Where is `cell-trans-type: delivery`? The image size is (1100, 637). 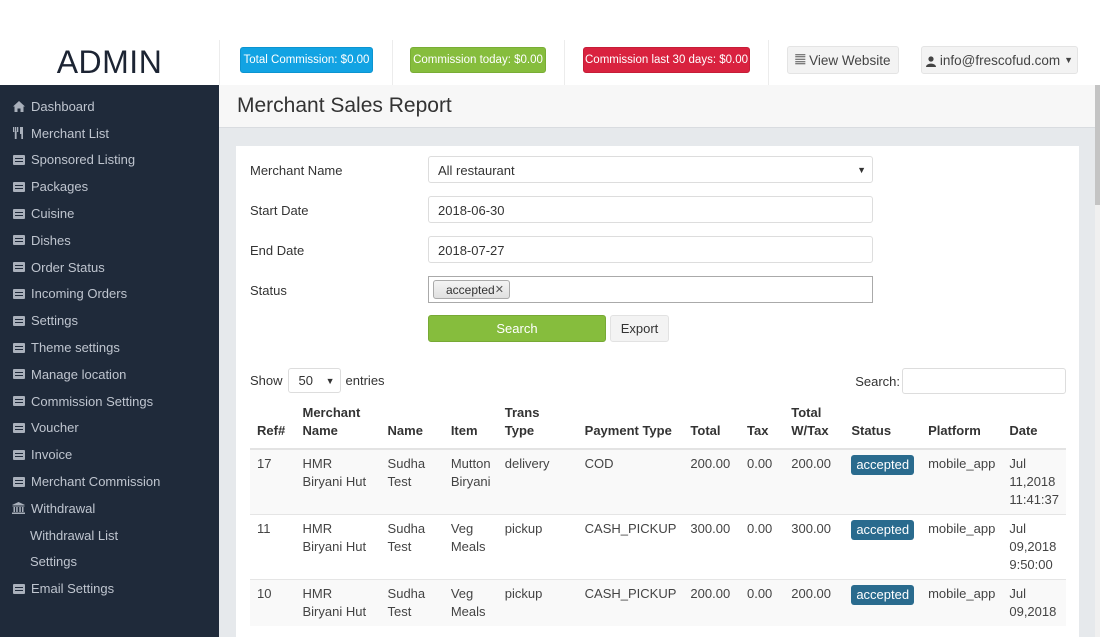
cell-trans-type: delivery is located at coordinates (537, 481).